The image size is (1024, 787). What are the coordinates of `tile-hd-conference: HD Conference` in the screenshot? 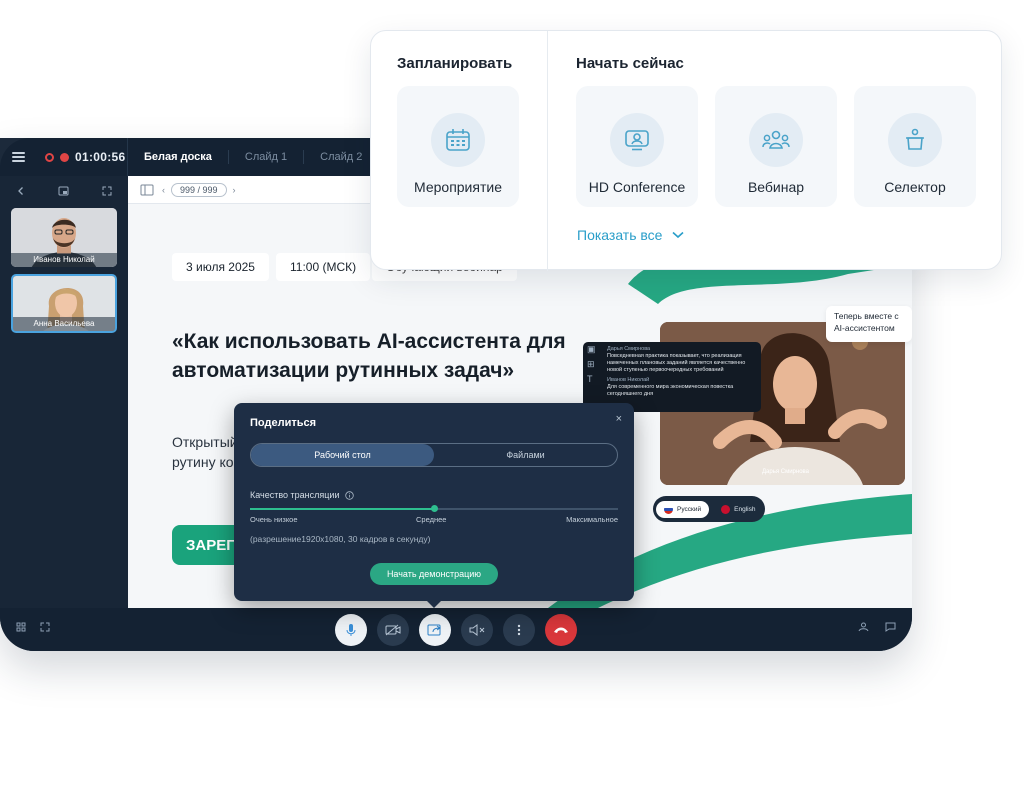 It's located at (637, 146).